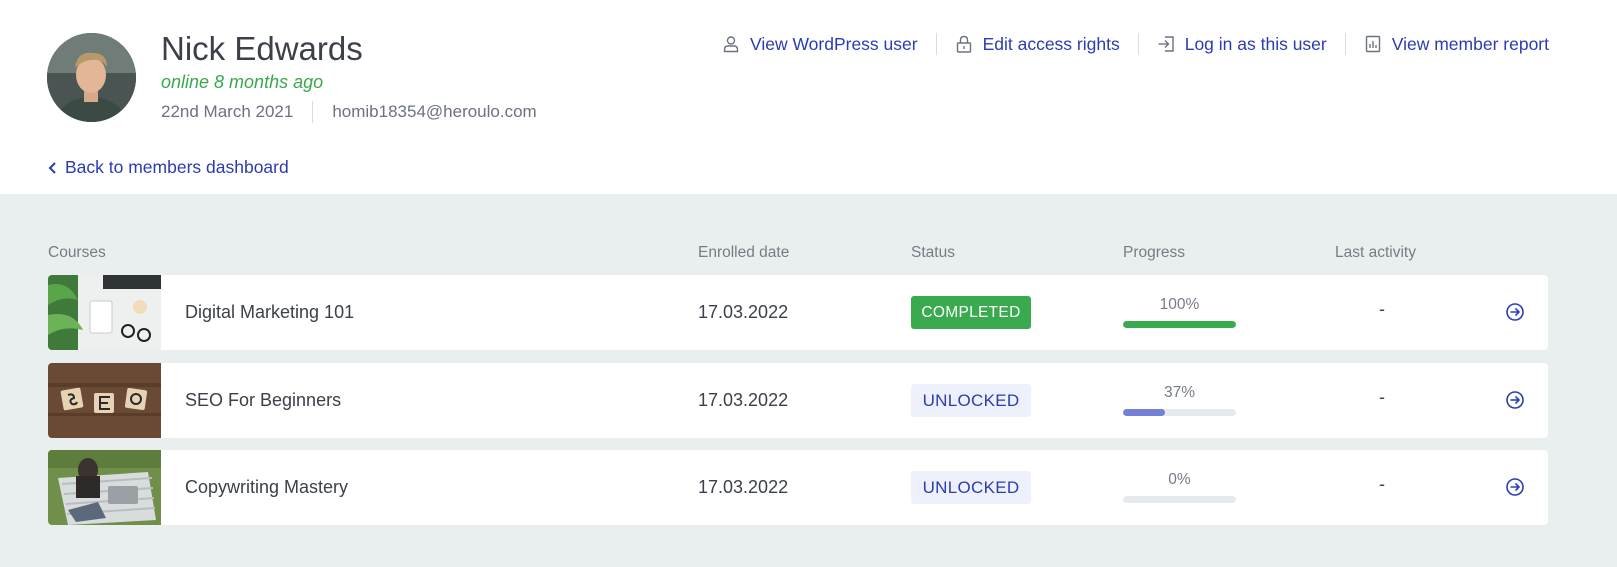 The image size is (1617, 567). Describe the element at coordinates (434, 111) in the screenshot. I see `member-email: homib18354@heroulo.com` at that location.